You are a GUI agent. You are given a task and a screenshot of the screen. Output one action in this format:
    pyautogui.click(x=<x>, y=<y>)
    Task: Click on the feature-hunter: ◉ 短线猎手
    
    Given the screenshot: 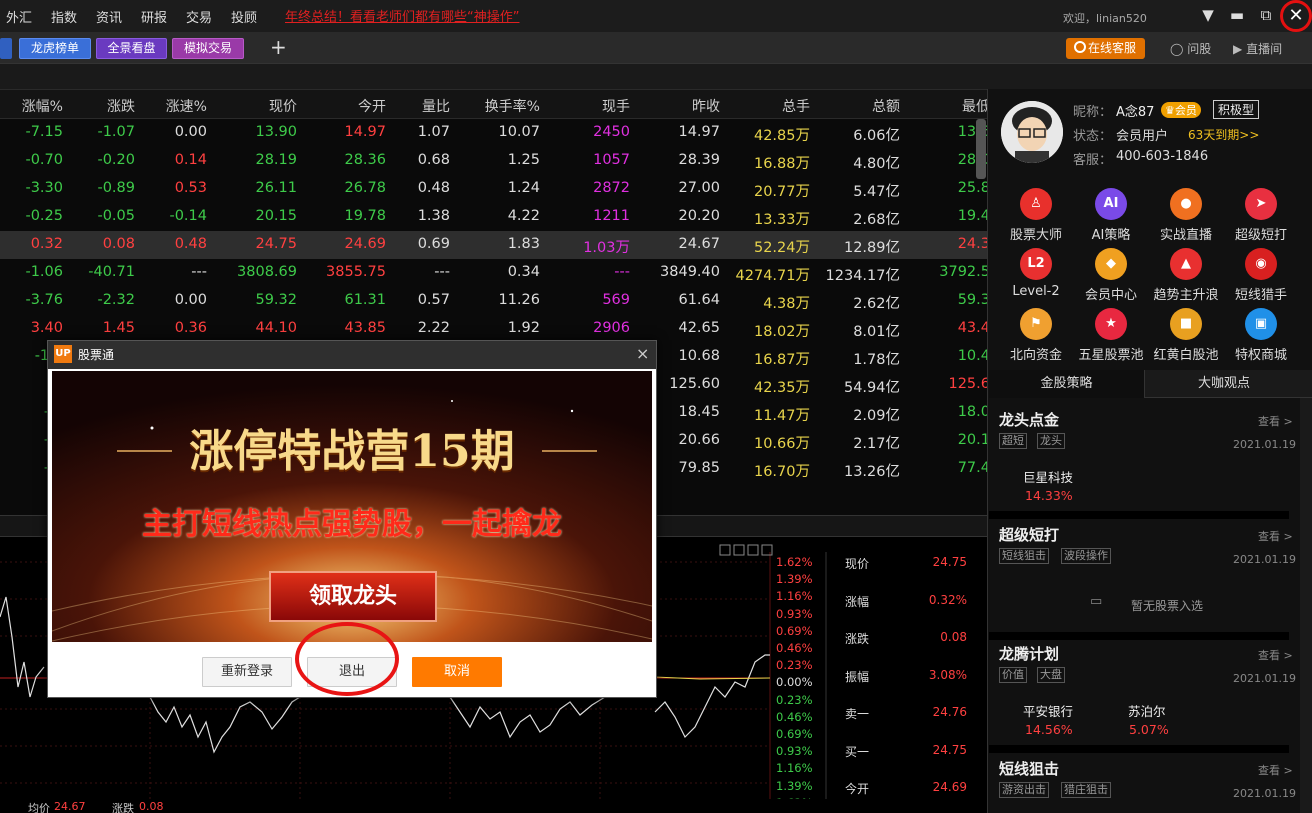 What is the action you would take?
    pyautogui.click(x=1261, y=275)
    